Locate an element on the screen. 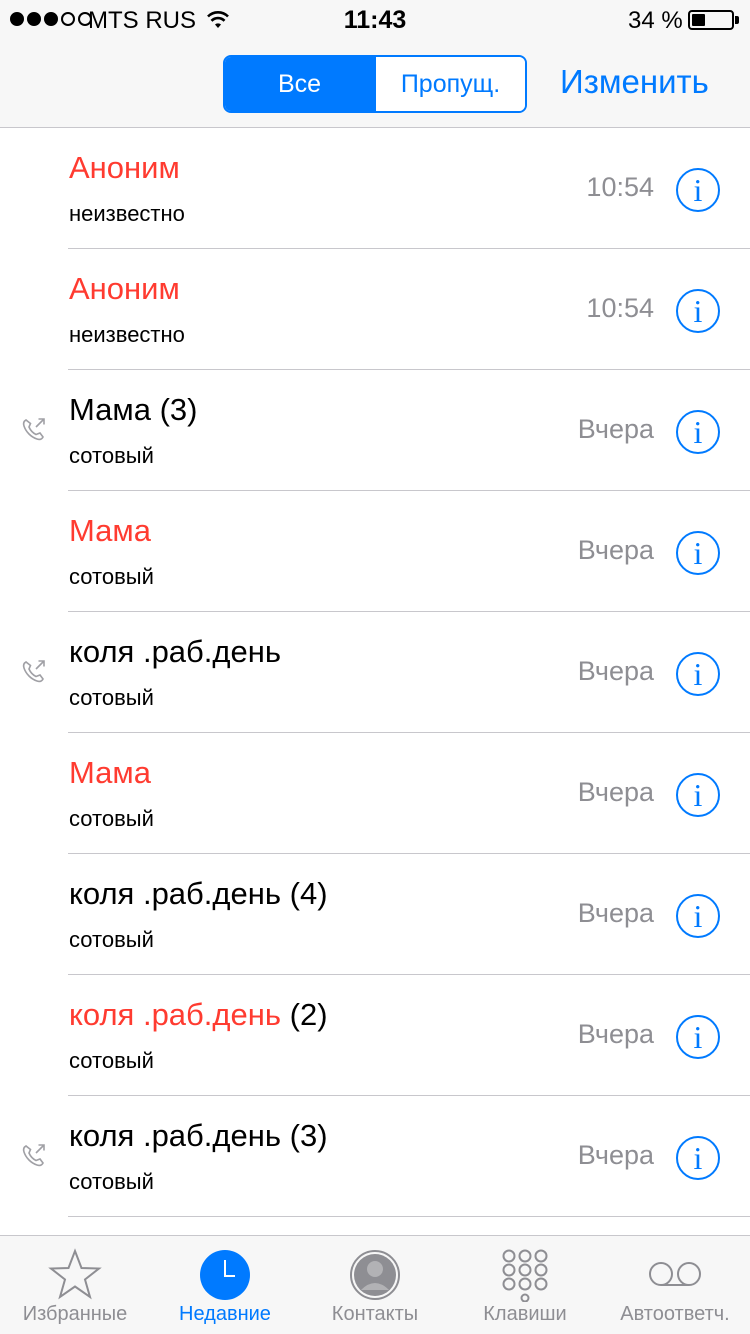 The image size is (750, 1334). tab-voicemail: Автоответч. is located at coordinates (675, 1285).